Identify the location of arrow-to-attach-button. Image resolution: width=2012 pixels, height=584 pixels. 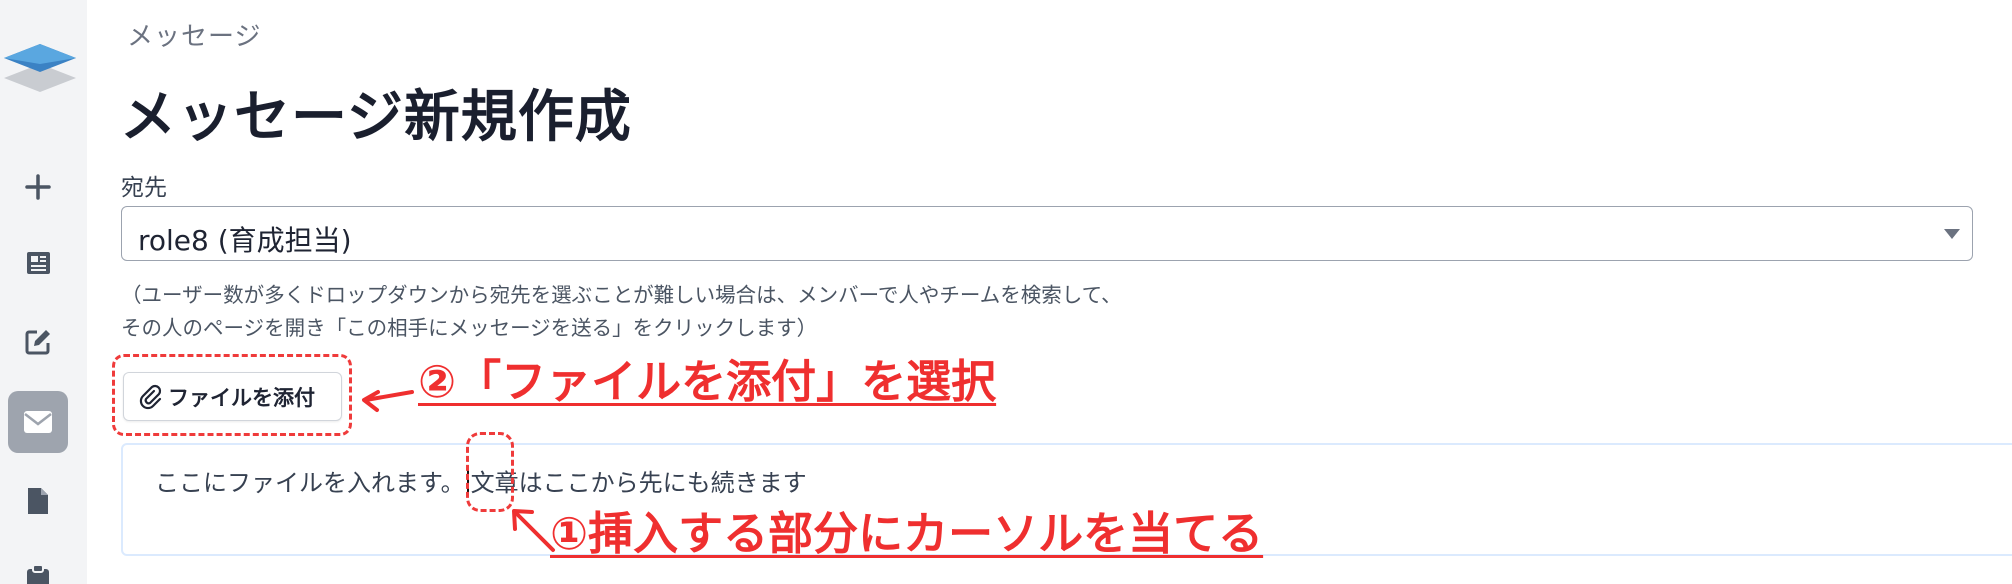
(389, 396).